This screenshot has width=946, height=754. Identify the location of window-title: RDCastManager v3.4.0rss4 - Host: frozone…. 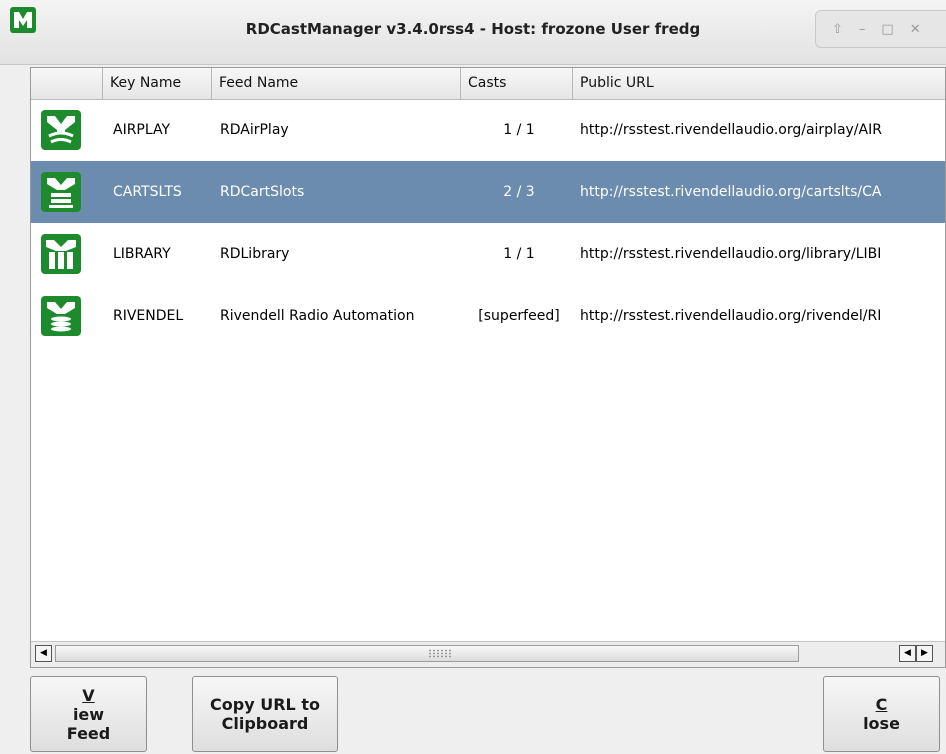
(473, 29).